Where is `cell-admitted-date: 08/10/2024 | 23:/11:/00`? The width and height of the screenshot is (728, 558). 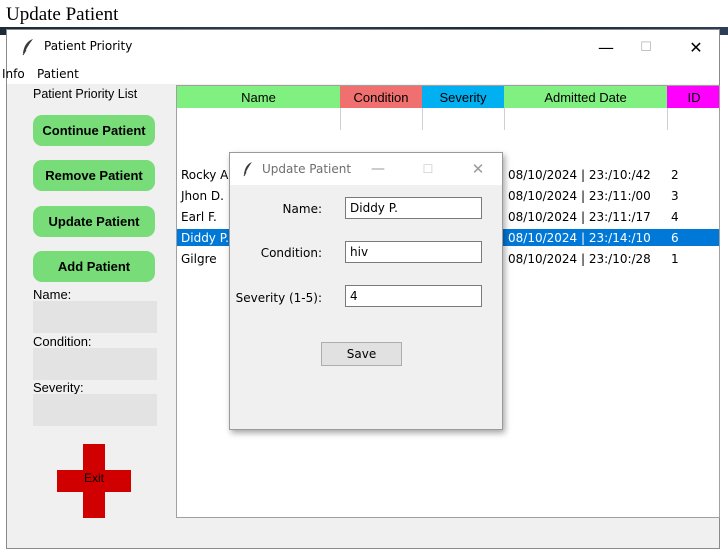
cell-admitted-date: 08/10/2024 | 23:/11:/00 is located at coordinates (579, 196).